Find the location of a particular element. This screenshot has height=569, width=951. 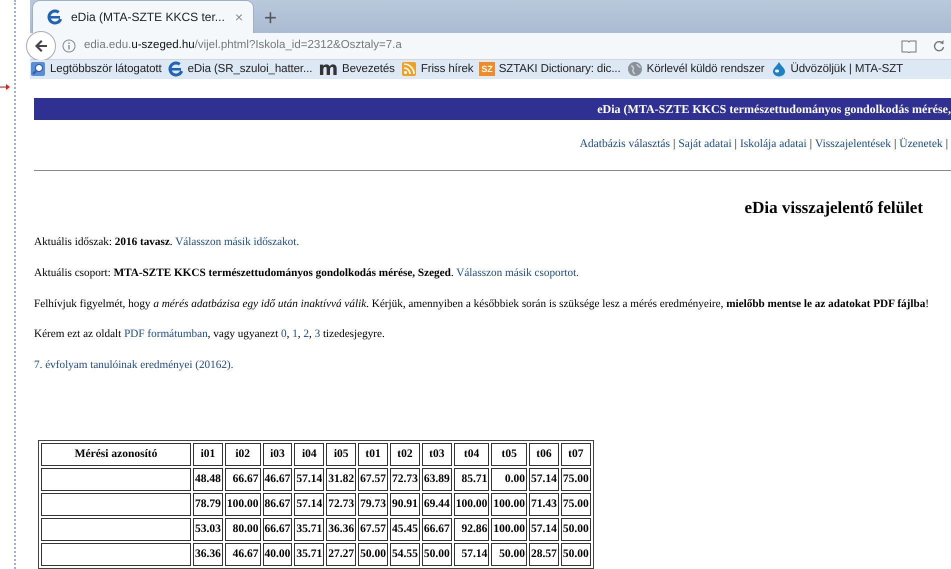

browser-tab: eDia (MTA-SZTE KKCS ter... × is located at coordinates (143, 16).